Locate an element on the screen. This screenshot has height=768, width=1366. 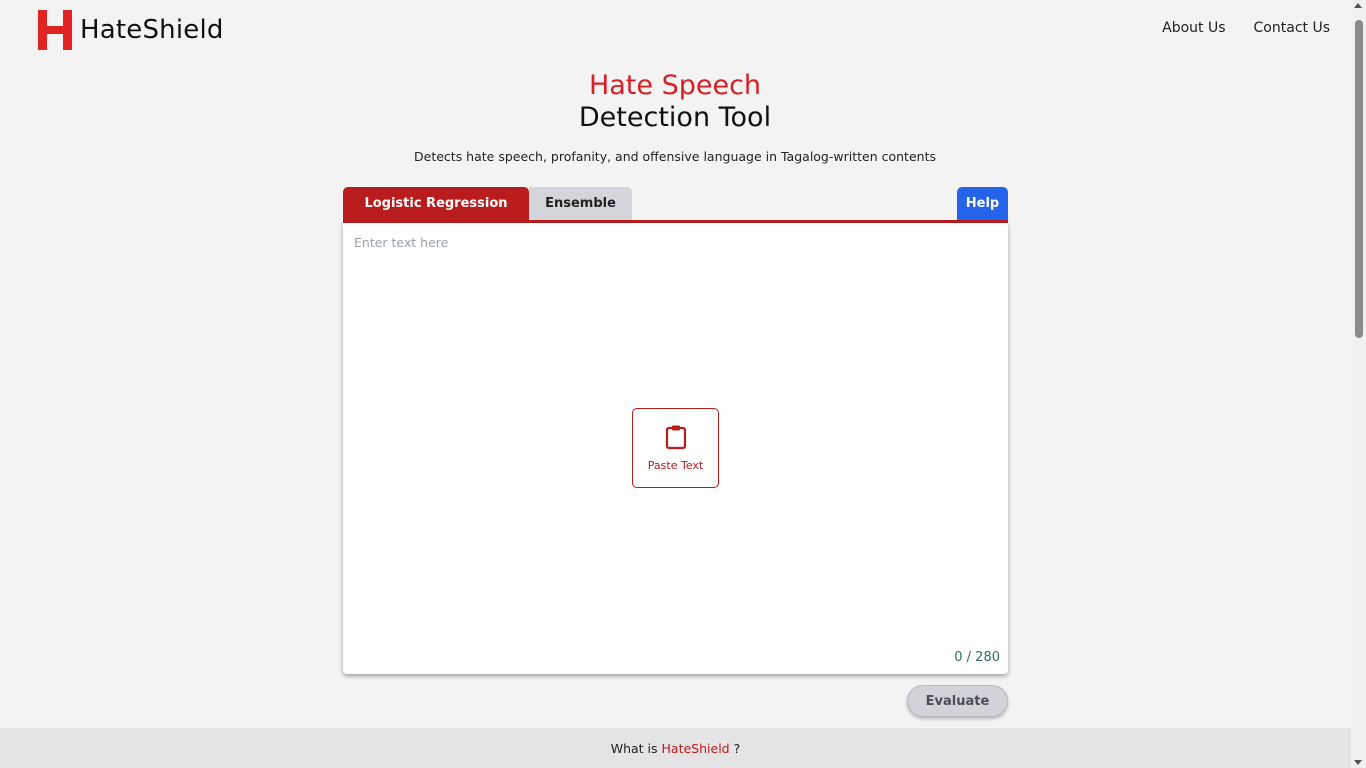
footer-suffix: ? is located at coordinates (737, 748).